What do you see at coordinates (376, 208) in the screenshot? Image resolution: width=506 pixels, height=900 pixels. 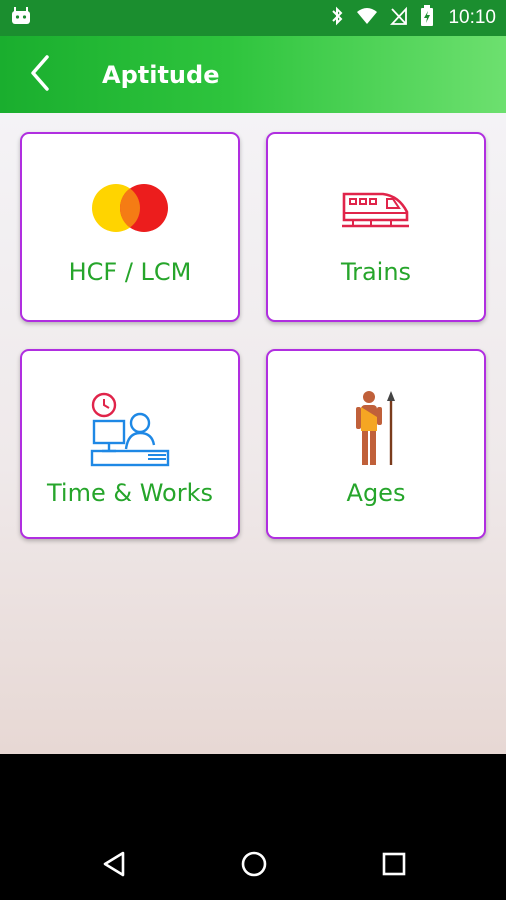 I see `train-icon` at bounding box center [376, 208].